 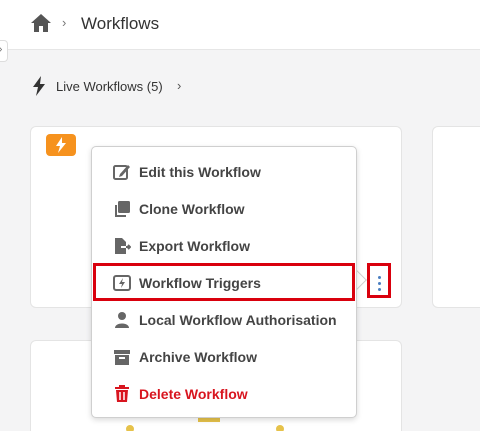 What do you see at coordinates (238, 320) in the screenshot?
I see `menu-item-label: Local Workflow Authorisation` at bounding box center [238, 320].